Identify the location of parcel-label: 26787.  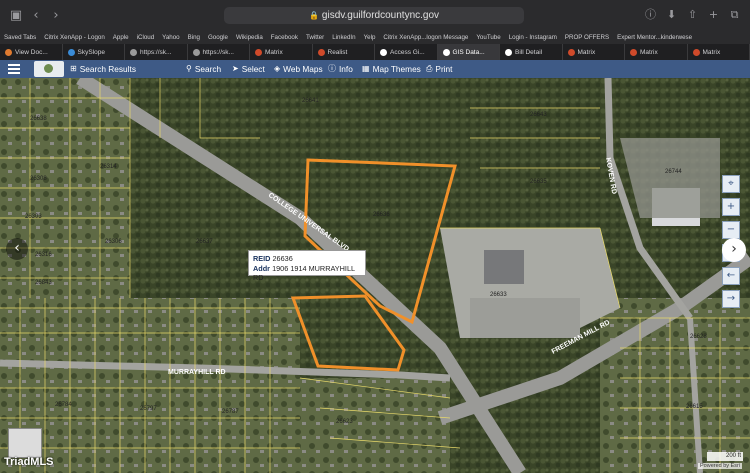
(230, 412).